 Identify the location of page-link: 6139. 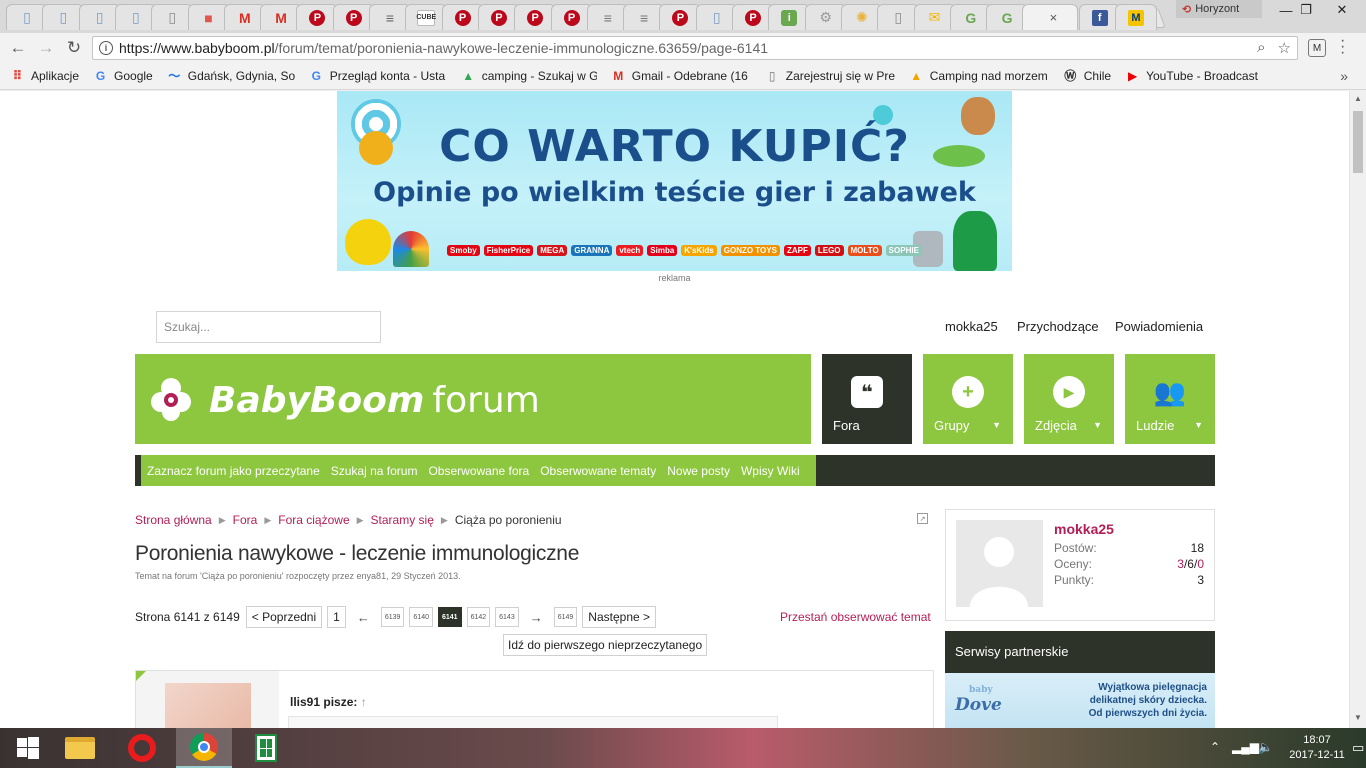
(392, 617).